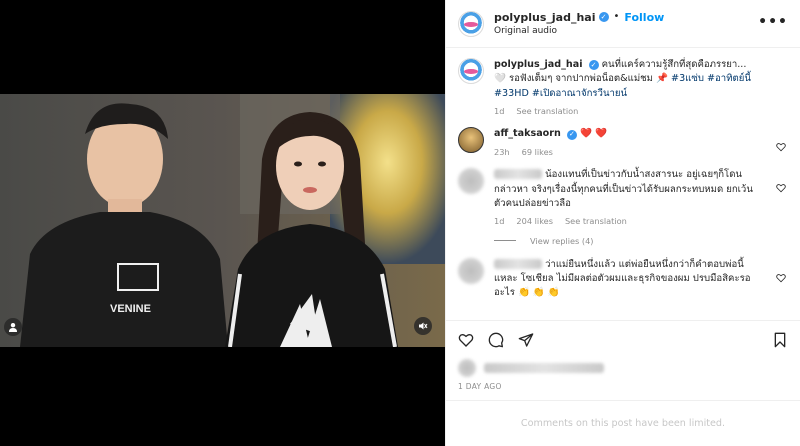 This screenshot has width=800, height=446. What do you see at coordinates (499, 221) in the screenshot?
I see `comment-time: 1d` at bounding box center [499, 221].